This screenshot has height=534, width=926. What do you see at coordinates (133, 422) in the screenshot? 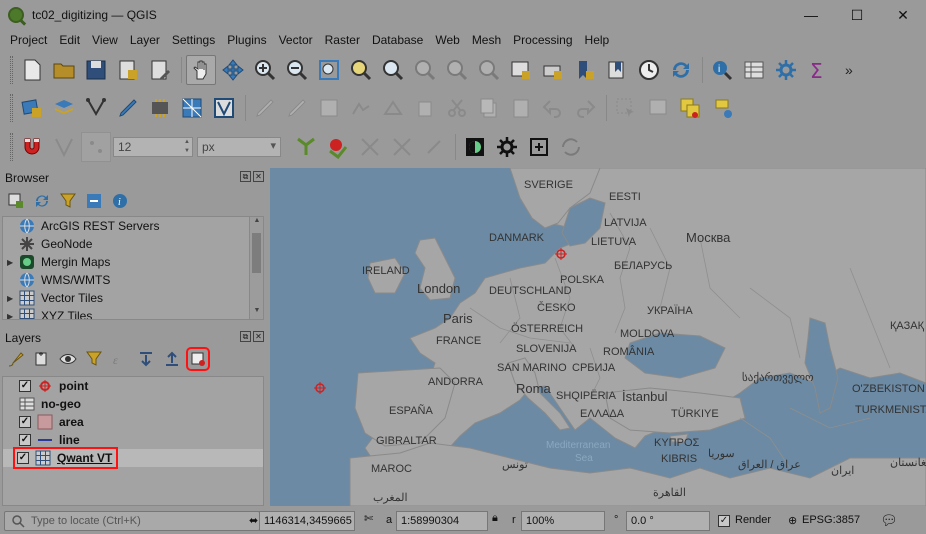
I see `layer-item-area: ✓ area` at bounding box center [133, 422].